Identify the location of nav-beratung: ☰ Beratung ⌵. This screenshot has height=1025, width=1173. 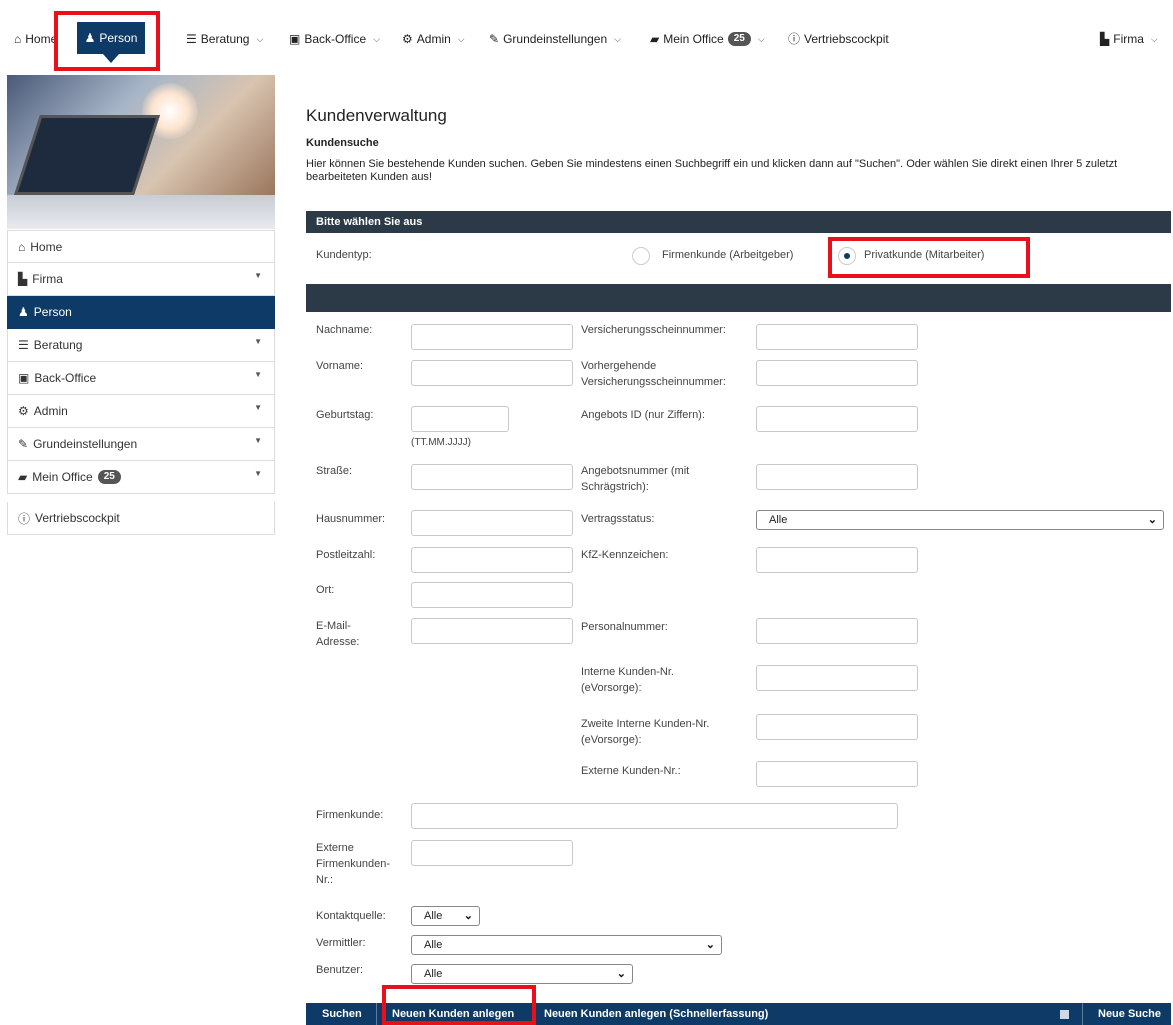
(224, 39).